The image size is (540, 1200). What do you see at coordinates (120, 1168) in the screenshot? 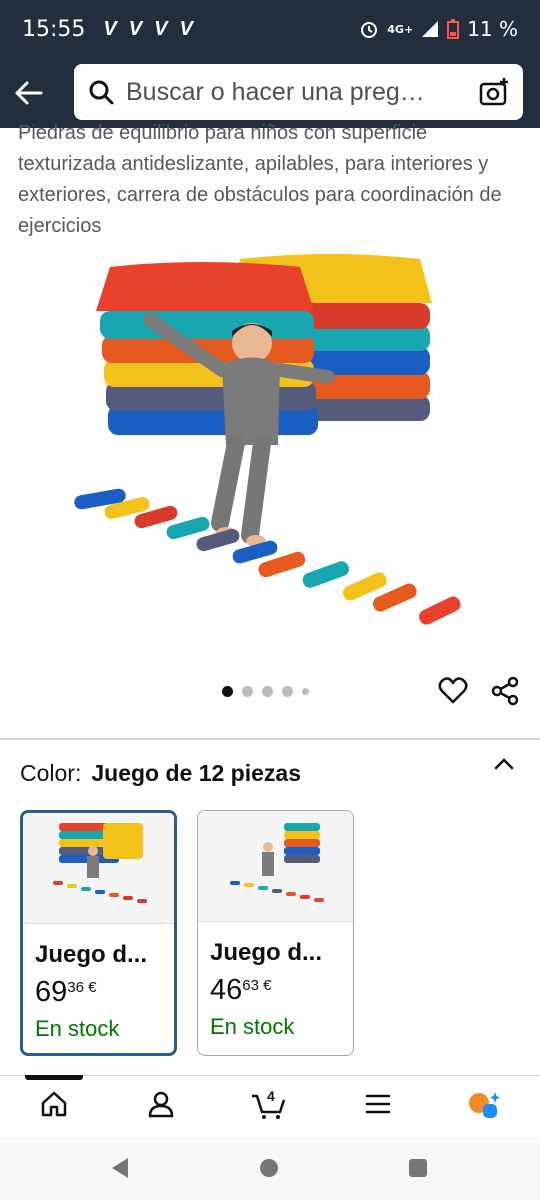
I see `system-back-icon` at bounding box center [120, 1168].